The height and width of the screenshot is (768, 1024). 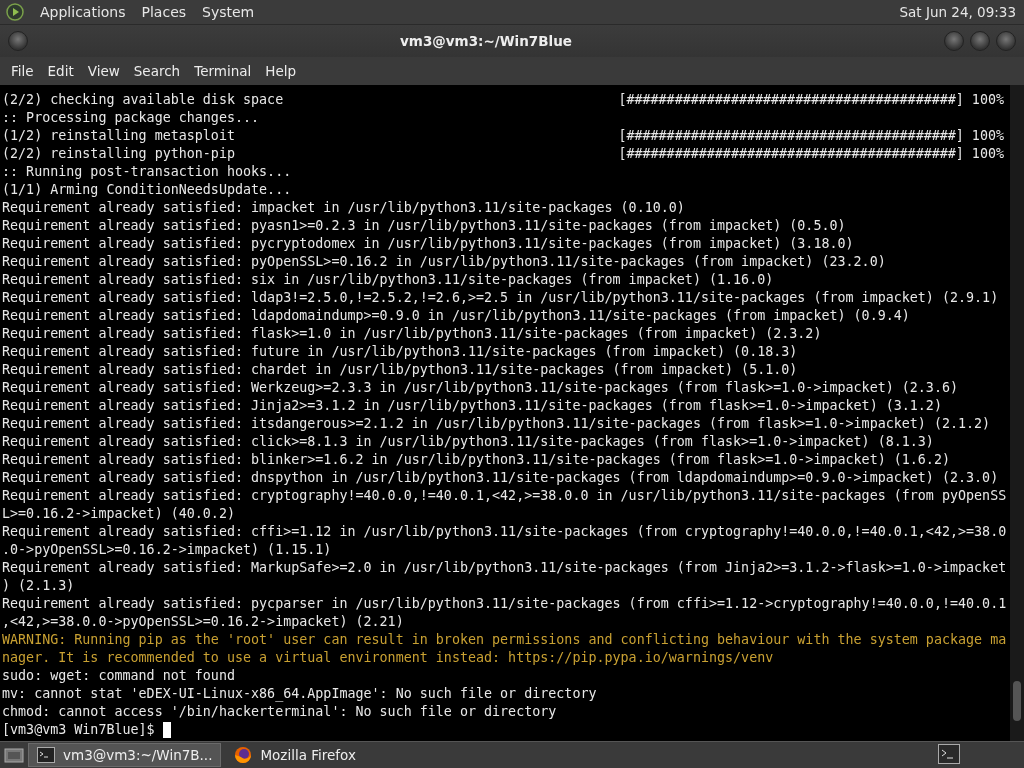 I want to click on close-button, so click(x=1006, y=41).